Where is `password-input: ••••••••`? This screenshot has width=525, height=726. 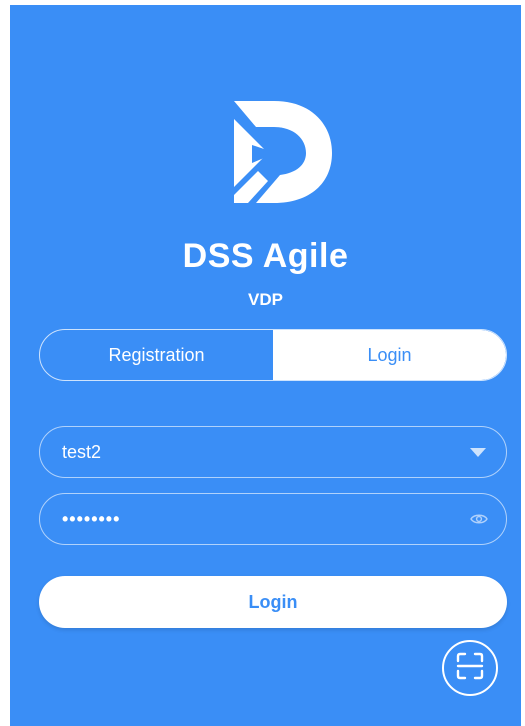 password-input: •••••••• is located at coordinates (265, 519).